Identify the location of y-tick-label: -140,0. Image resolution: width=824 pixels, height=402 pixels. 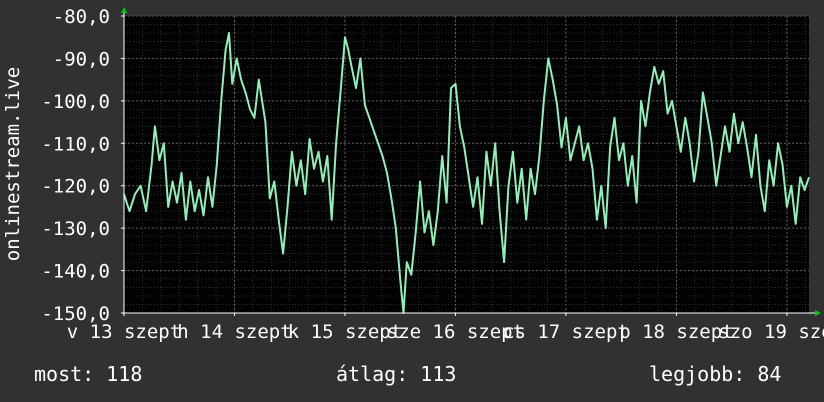
(75, 272).